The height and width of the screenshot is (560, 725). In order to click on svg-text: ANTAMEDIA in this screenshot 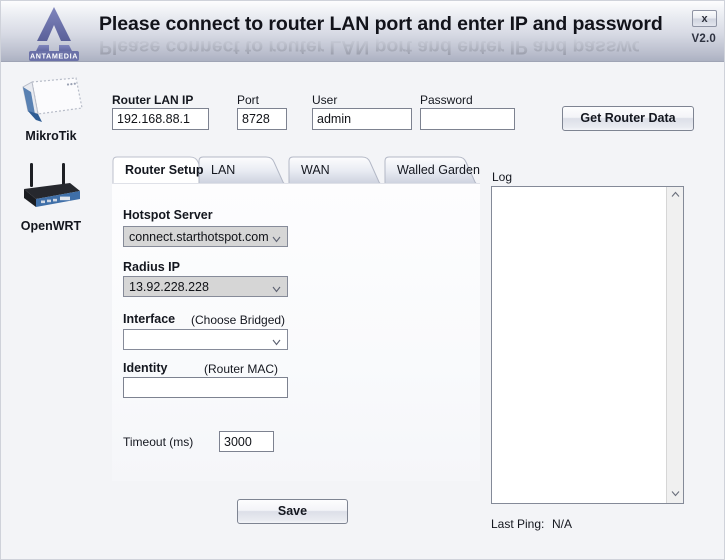, I will do `click(54, 56)`.